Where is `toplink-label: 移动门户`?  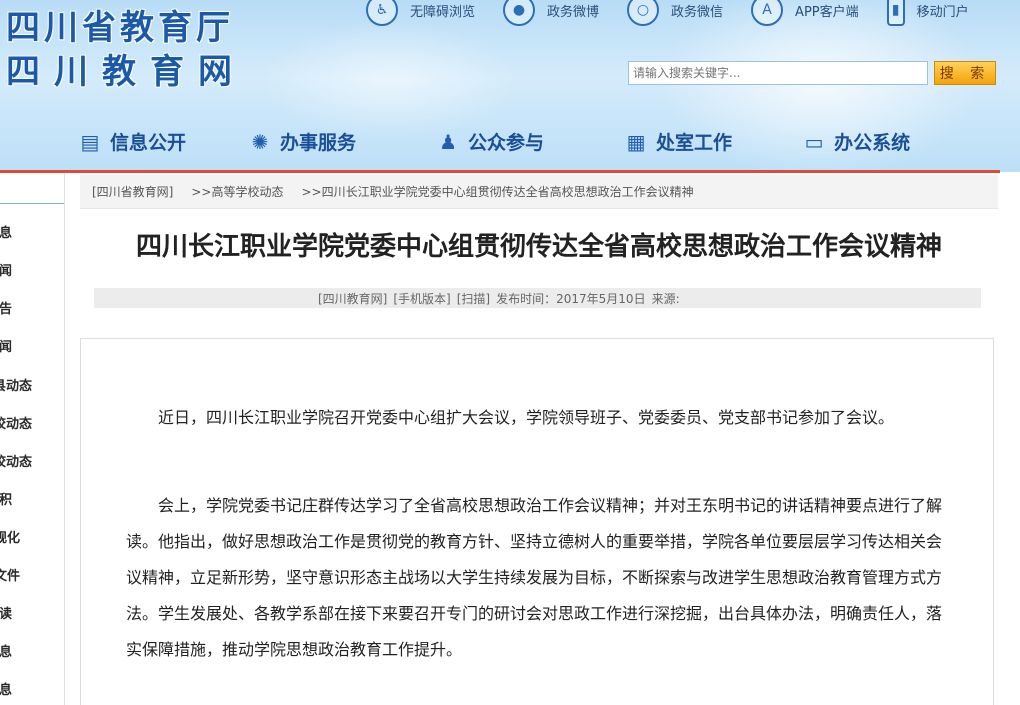 toplink-label: 移动门户 is located at coordinates (942, 12).